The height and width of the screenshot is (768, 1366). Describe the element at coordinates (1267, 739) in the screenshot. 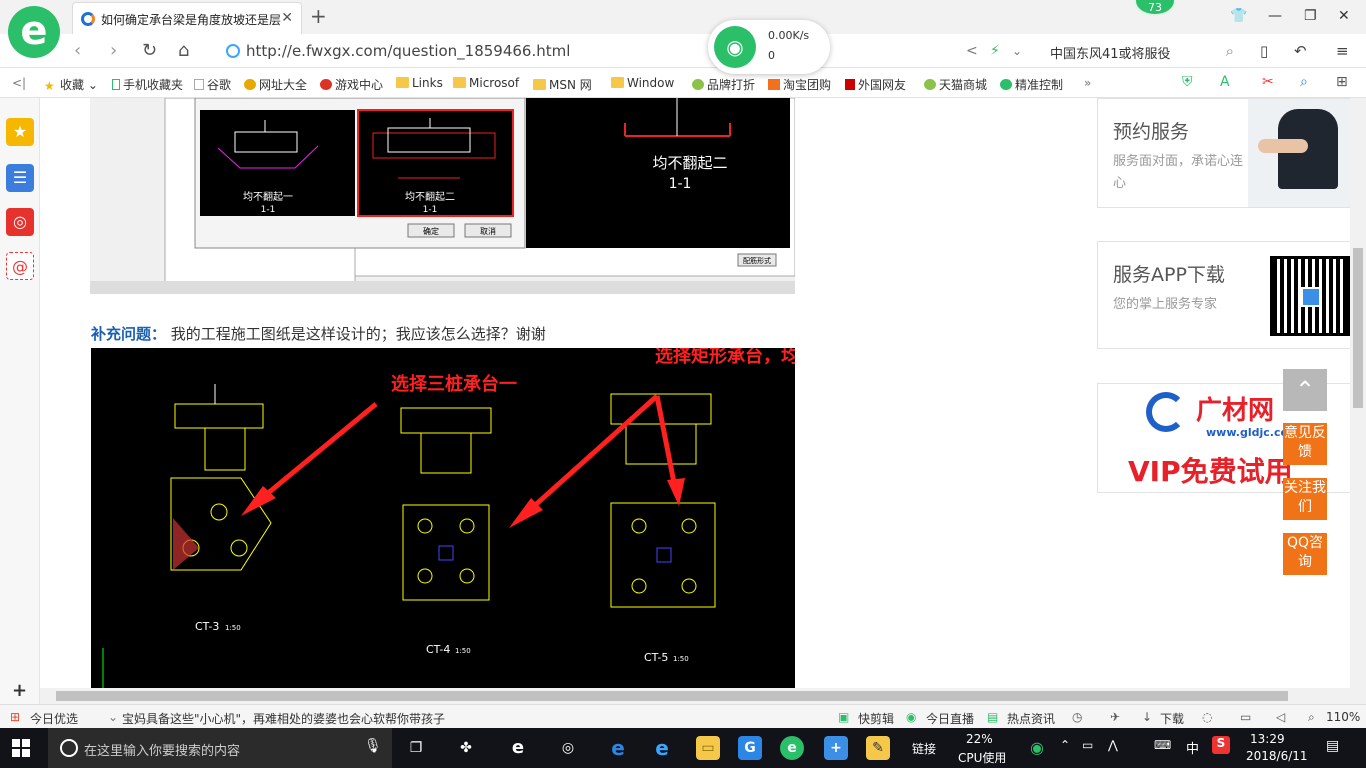

I see `clock-time: 13:29` at that location.